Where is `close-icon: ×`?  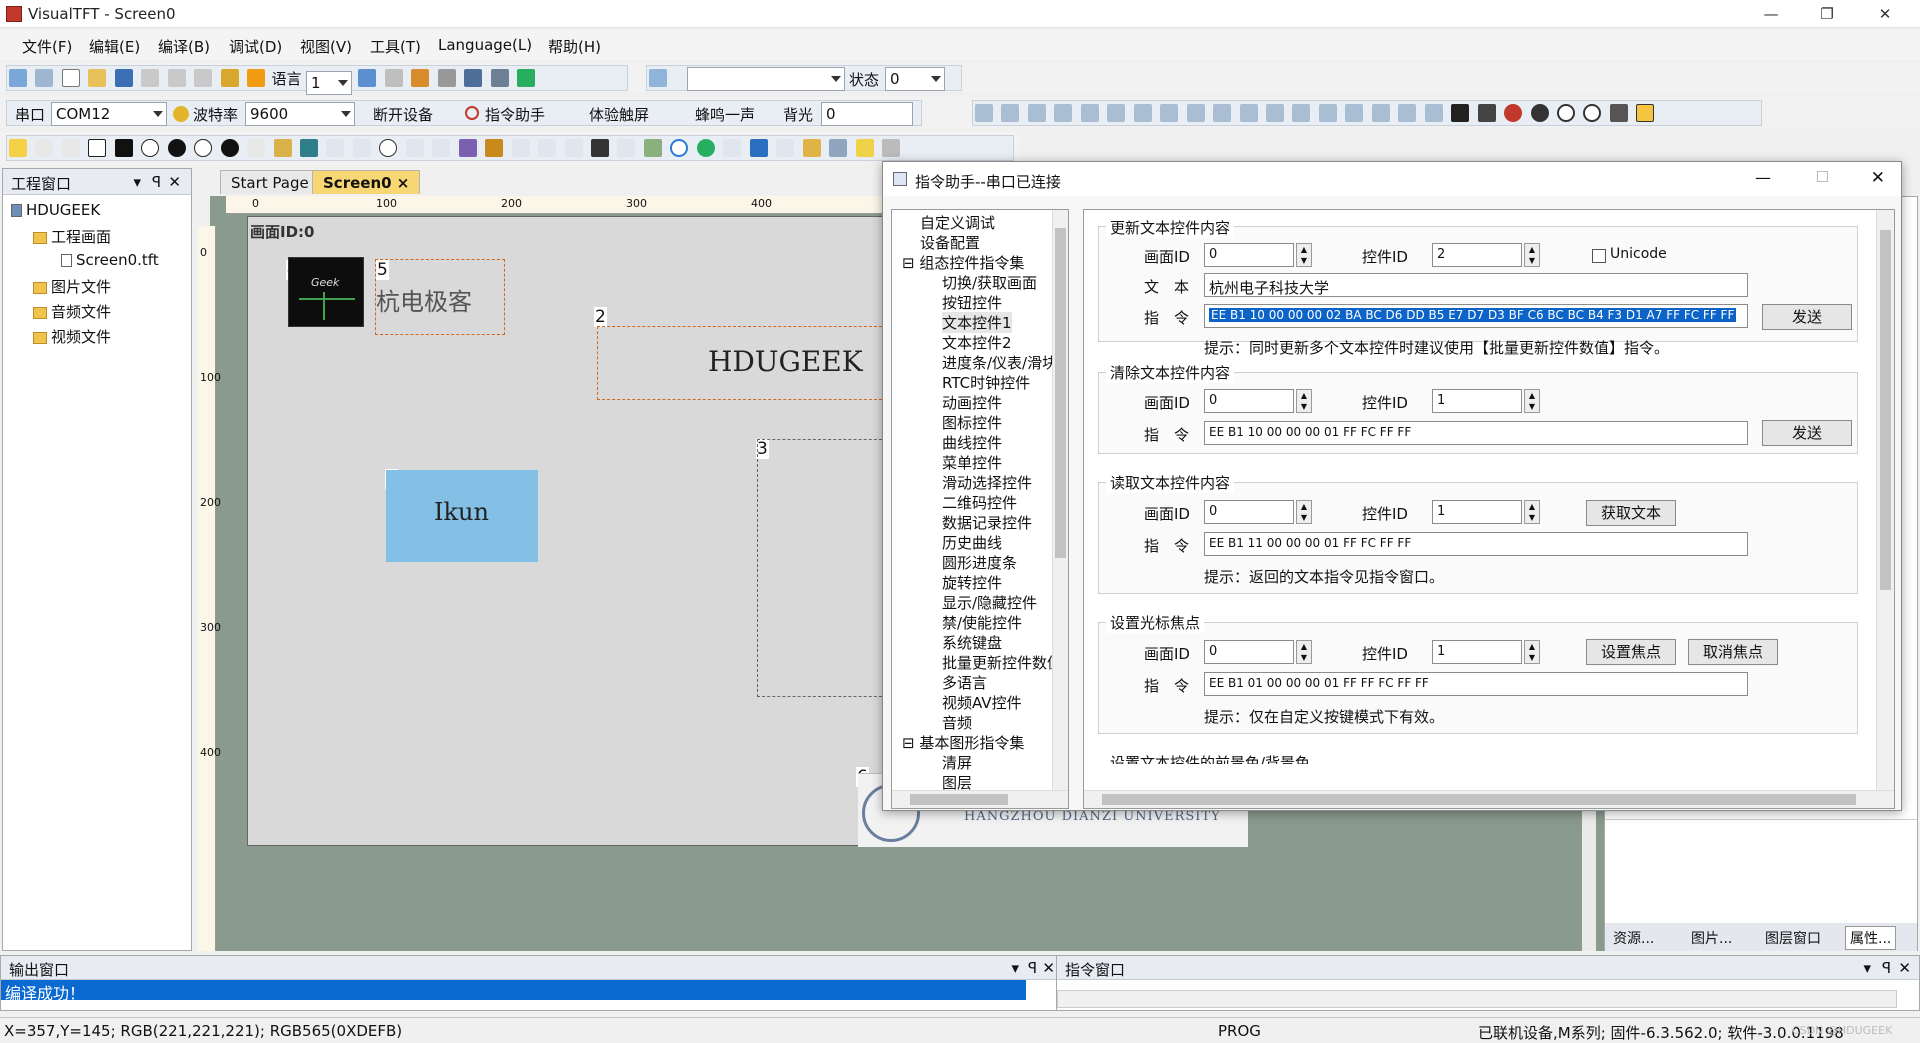 close-icon: × is located at coordinates (403, 183).